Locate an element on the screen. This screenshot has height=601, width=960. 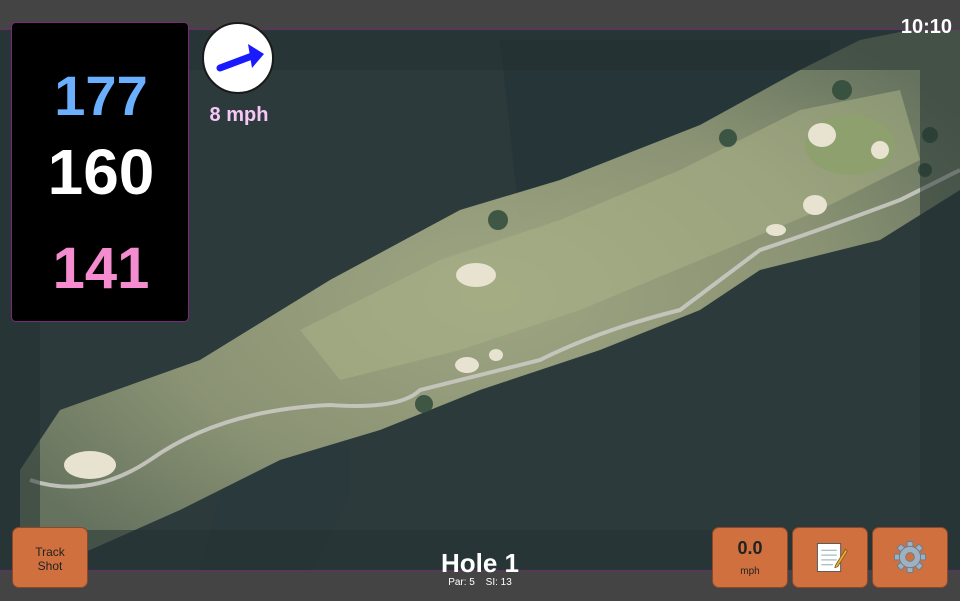
notes-button is located at coordinates (830, 557).